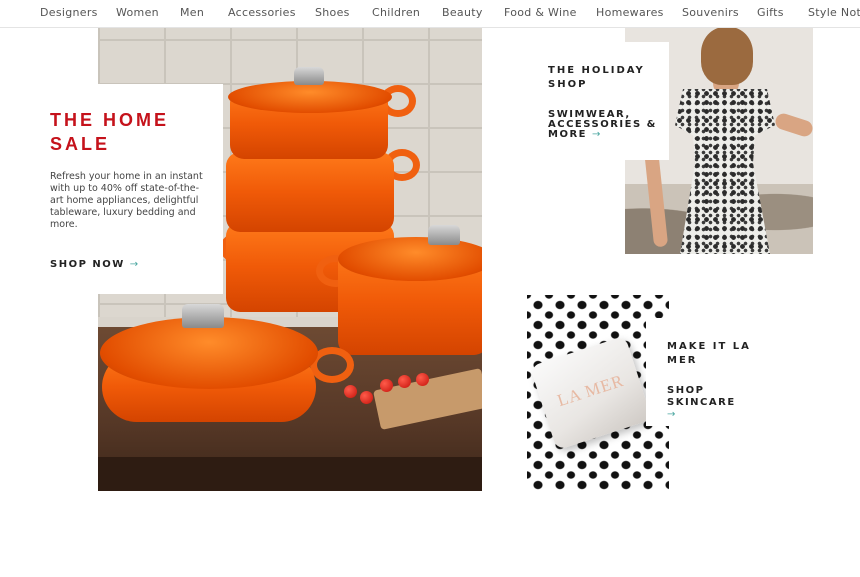 This screenshot has width=860, height=577. I want to click on nav-item-food-wine: Food & Wine, so click(540, 12).